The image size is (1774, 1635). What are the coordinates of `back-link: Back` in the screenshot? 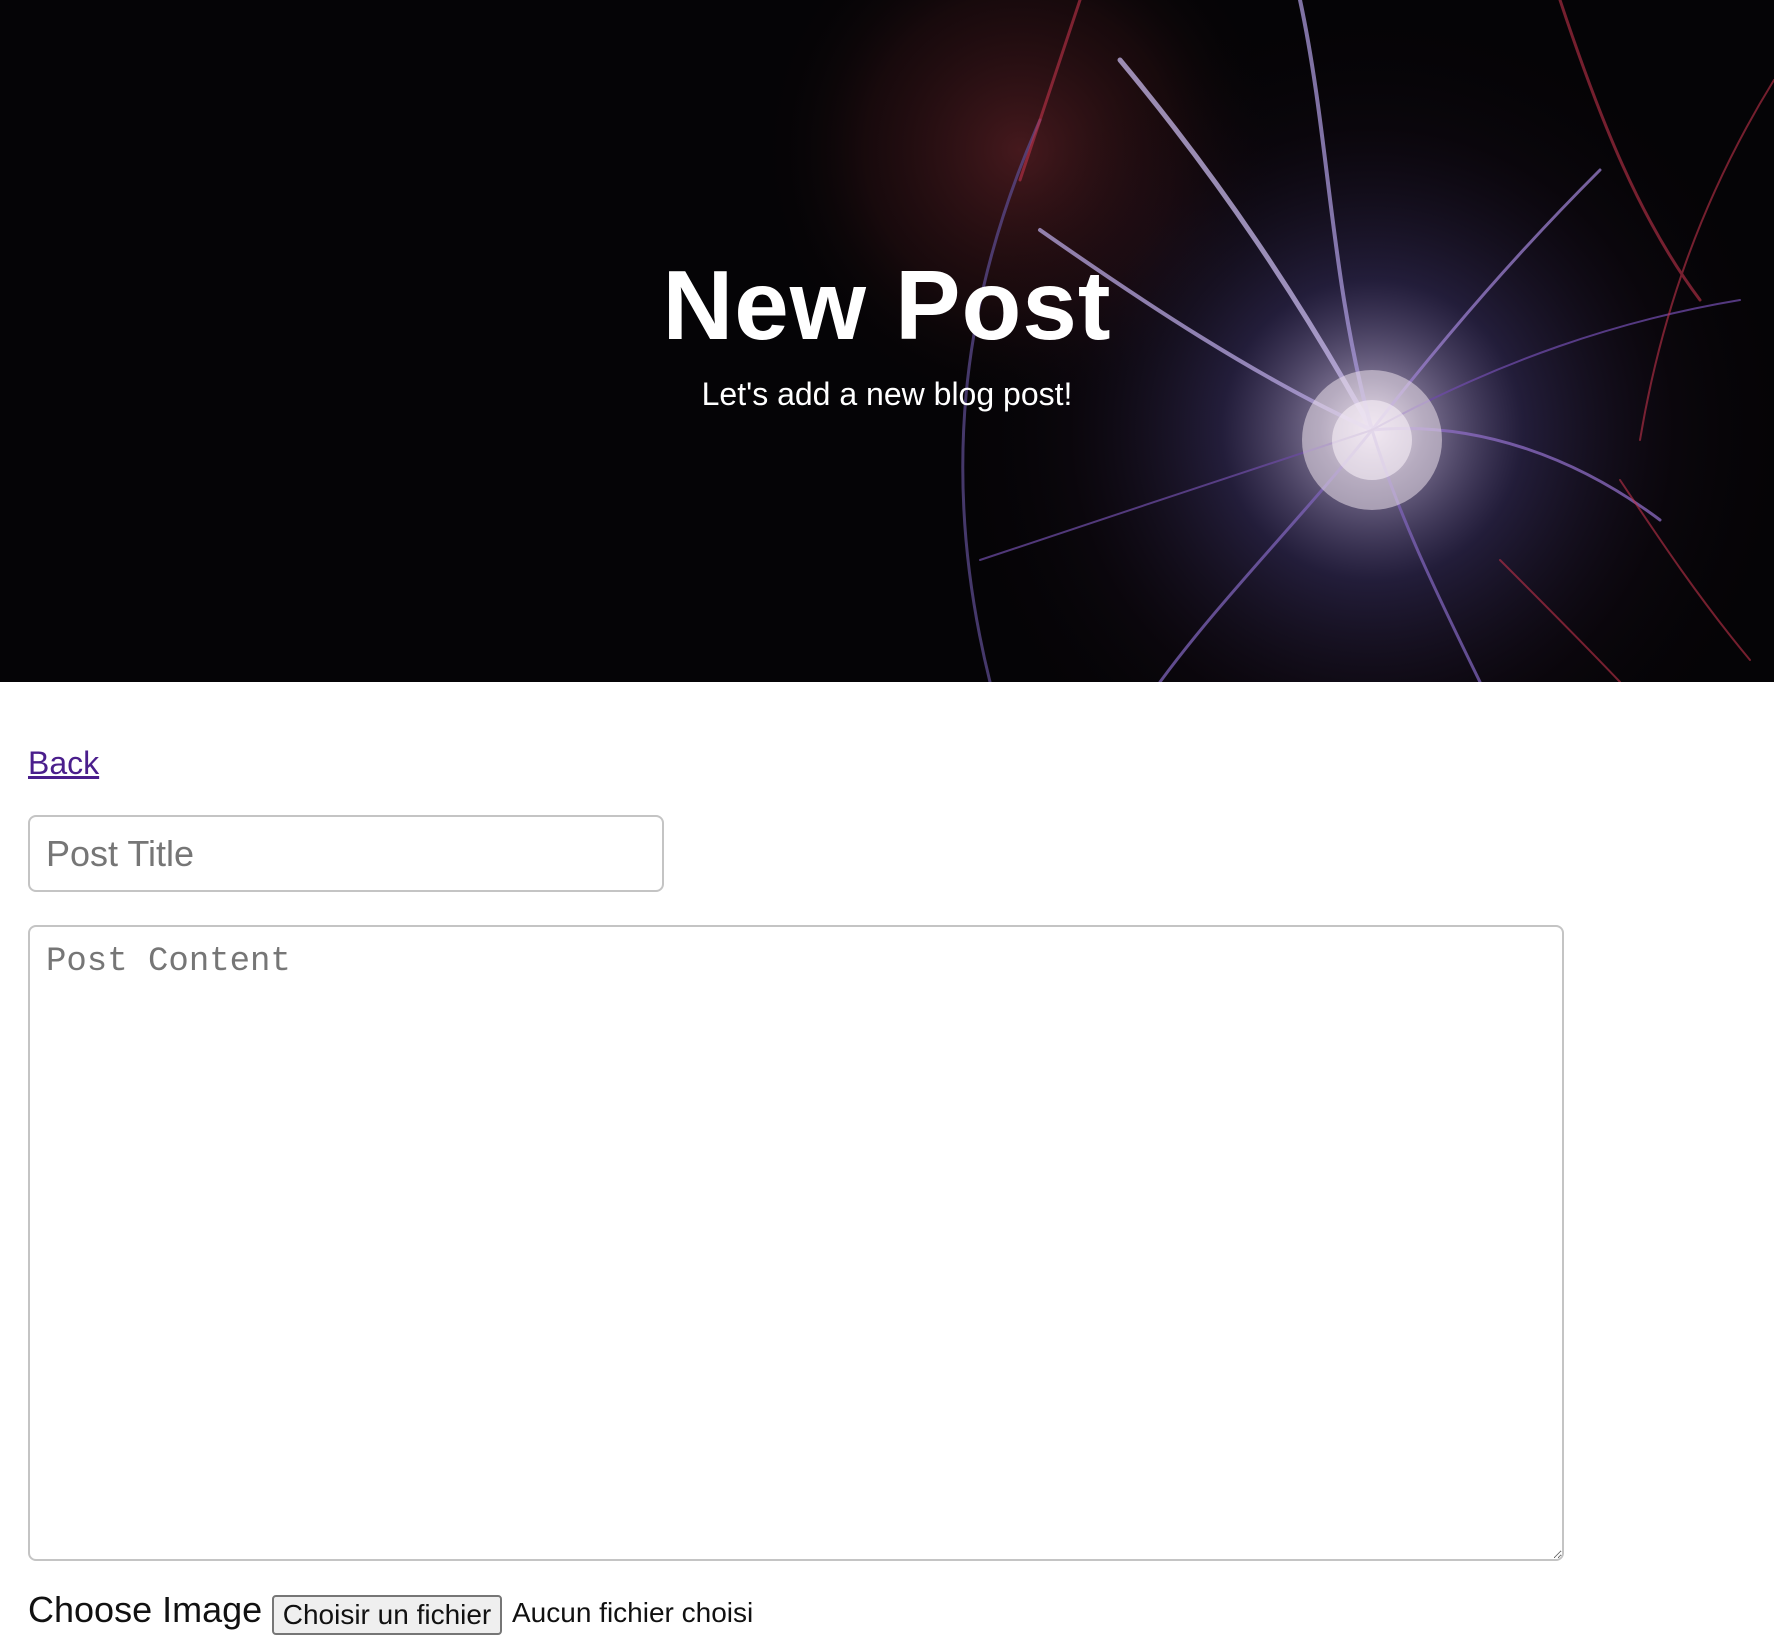 It's located at (63, 763).